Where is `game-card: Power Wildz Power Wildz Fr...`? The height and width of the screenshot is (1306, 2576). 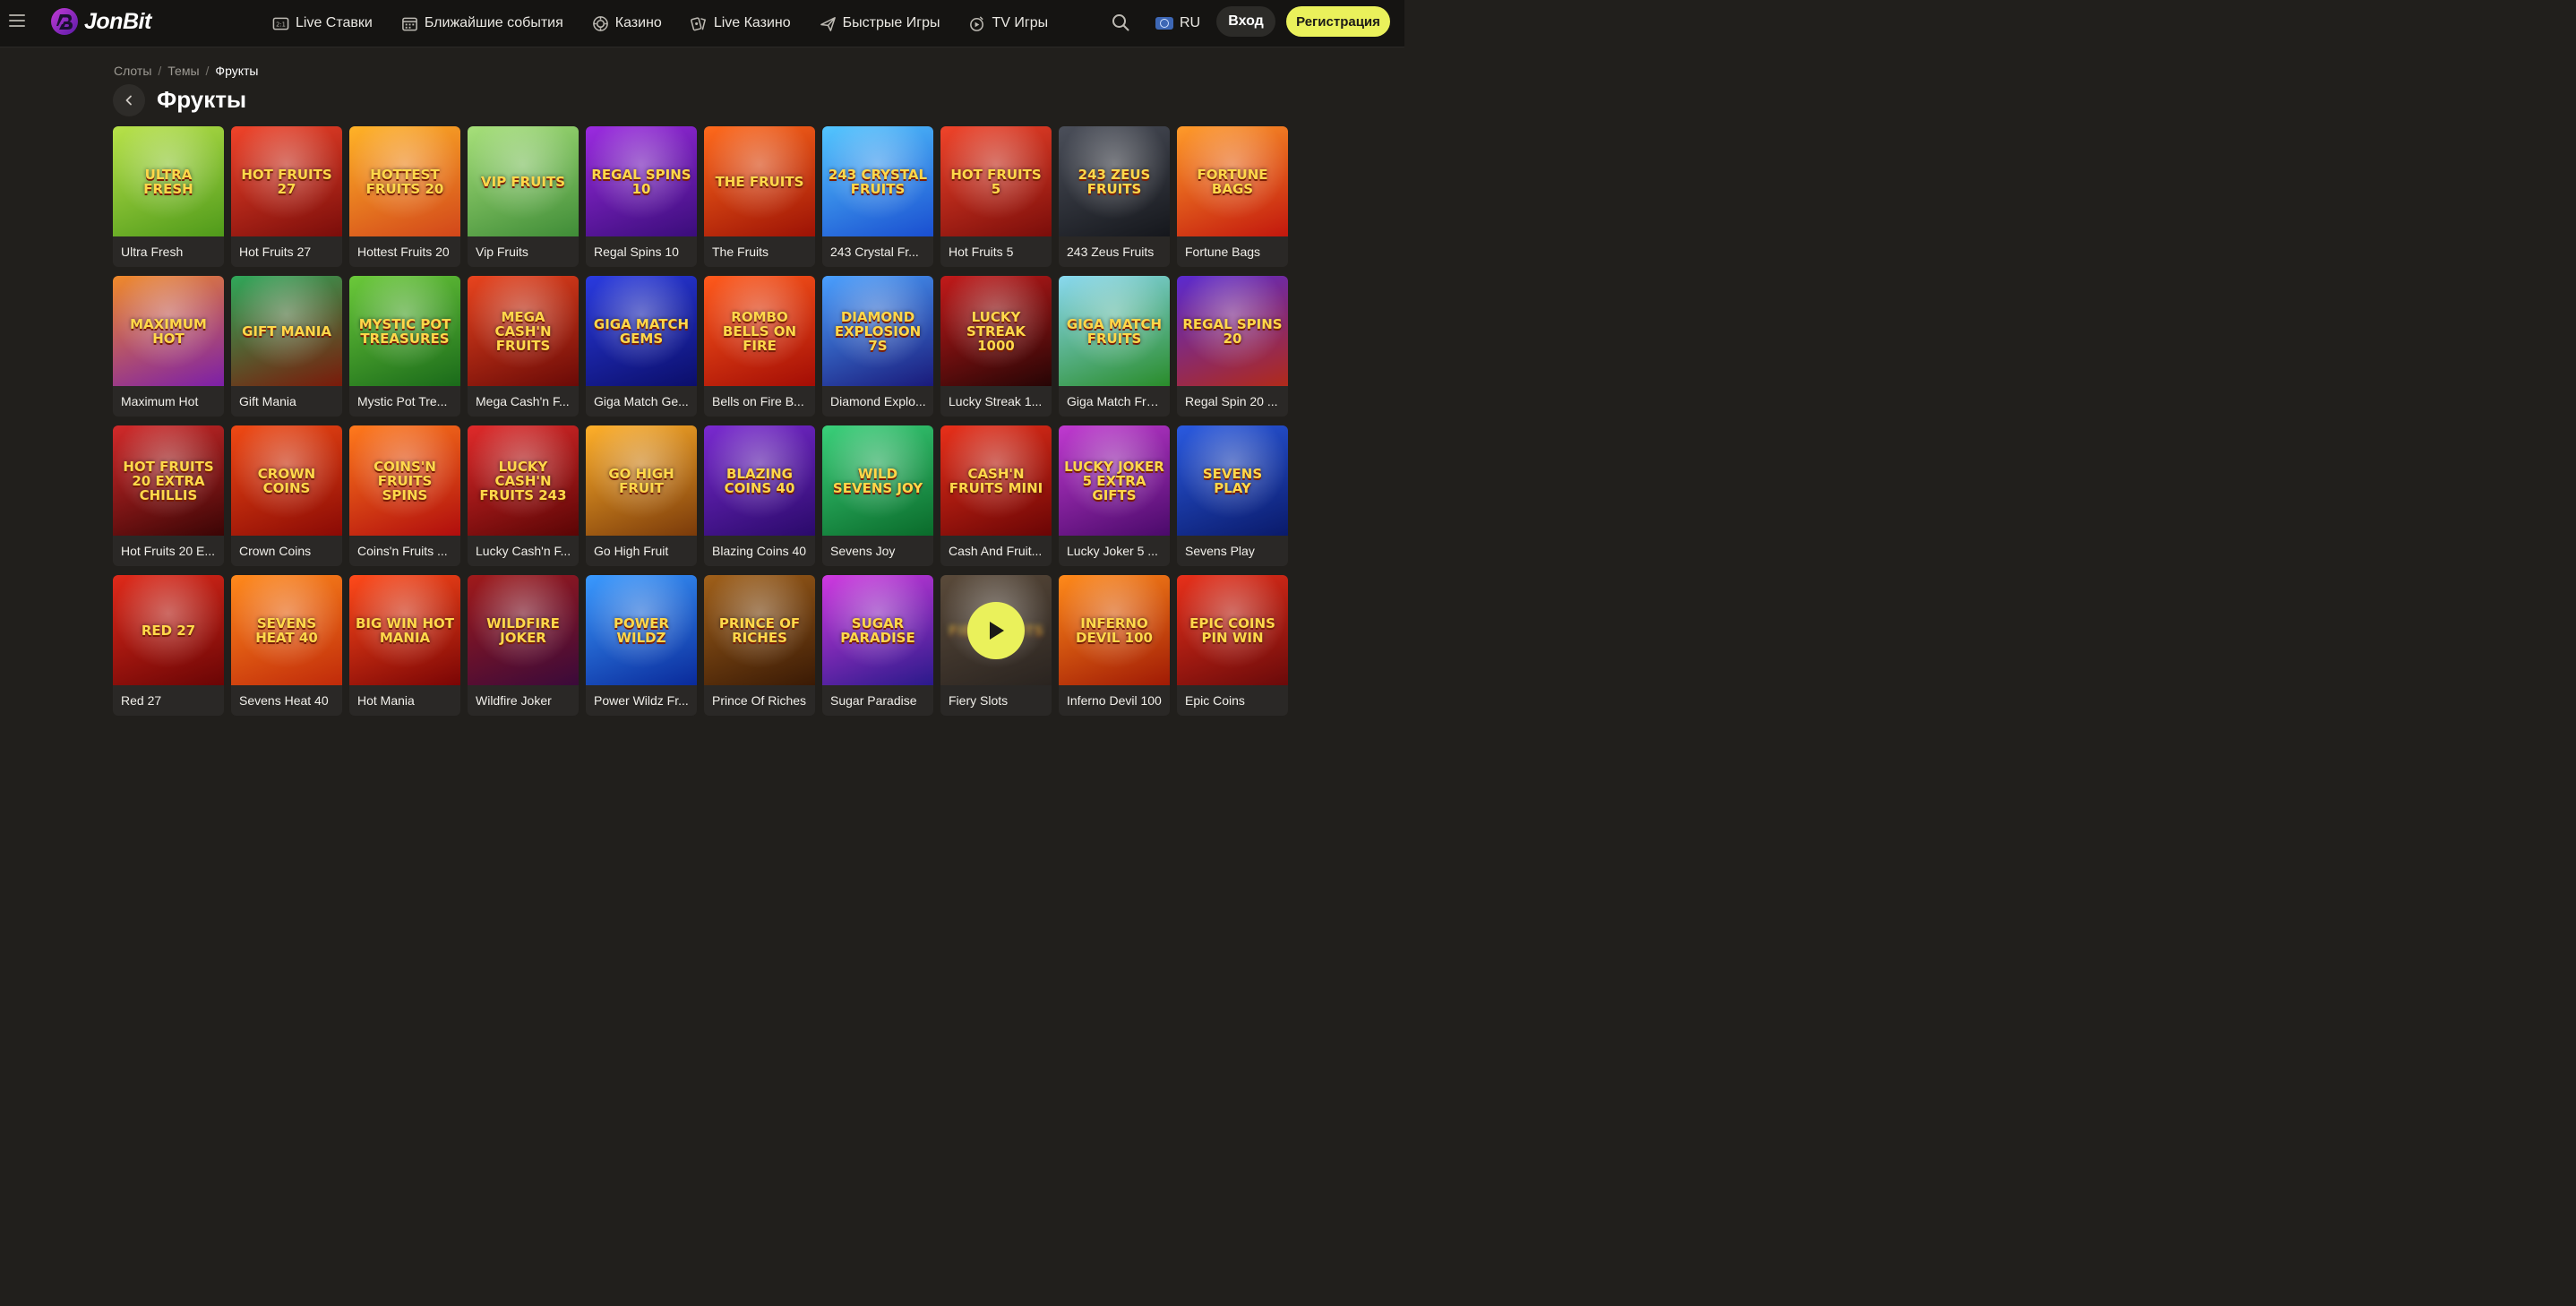 game-card: Power Wildz Power Wildz Fr... is located at coordinates (641, 645).